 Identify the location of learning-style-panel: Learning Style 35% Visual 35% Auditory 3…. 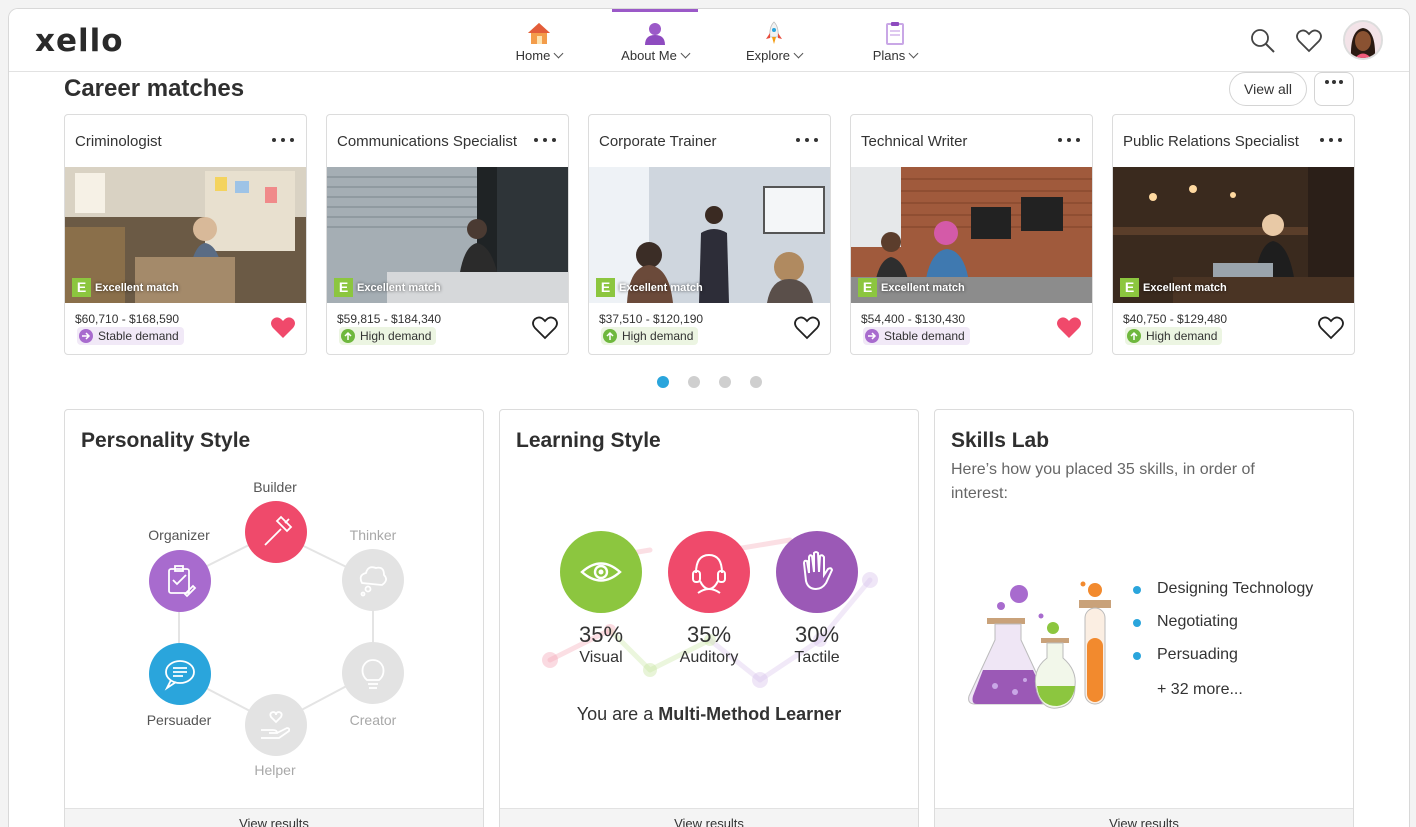
(709, 618).